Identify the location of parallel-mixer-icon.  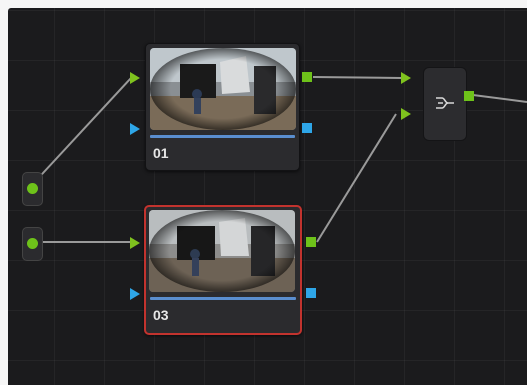
(445, 103).